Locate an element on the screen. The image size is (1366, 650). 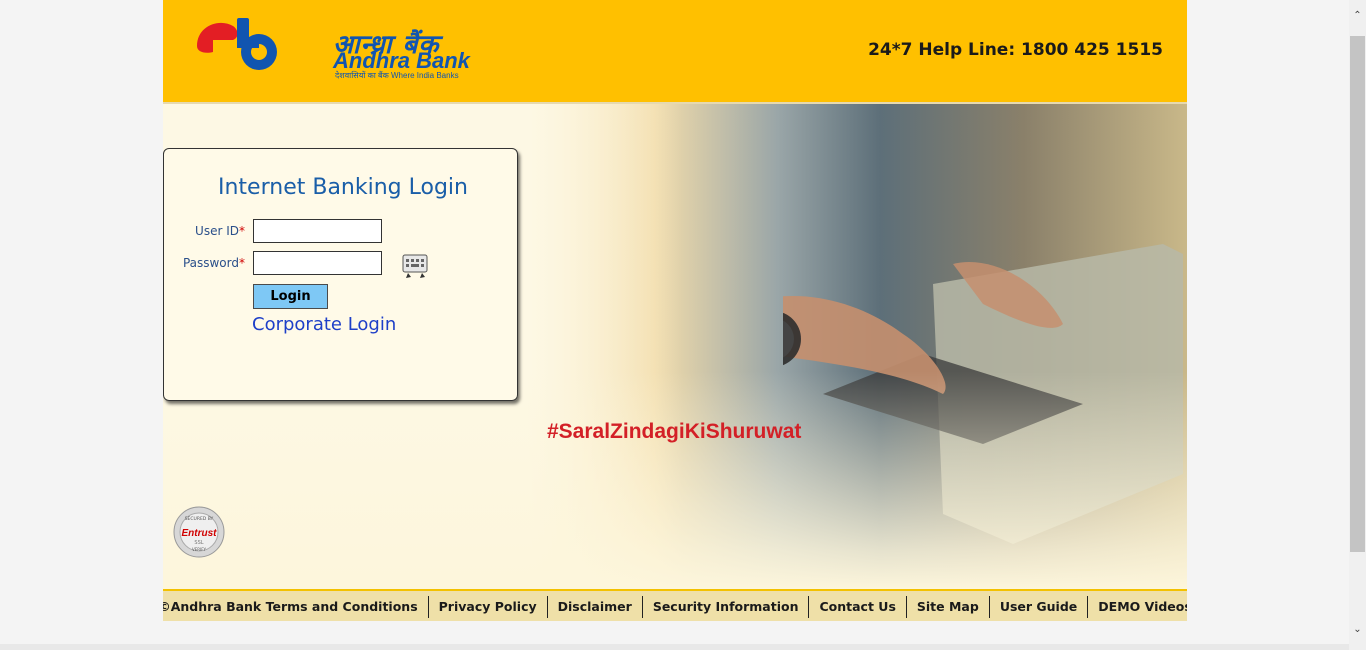
scroll-up-icon: ⌃ is located at coordinates (1357, 15).